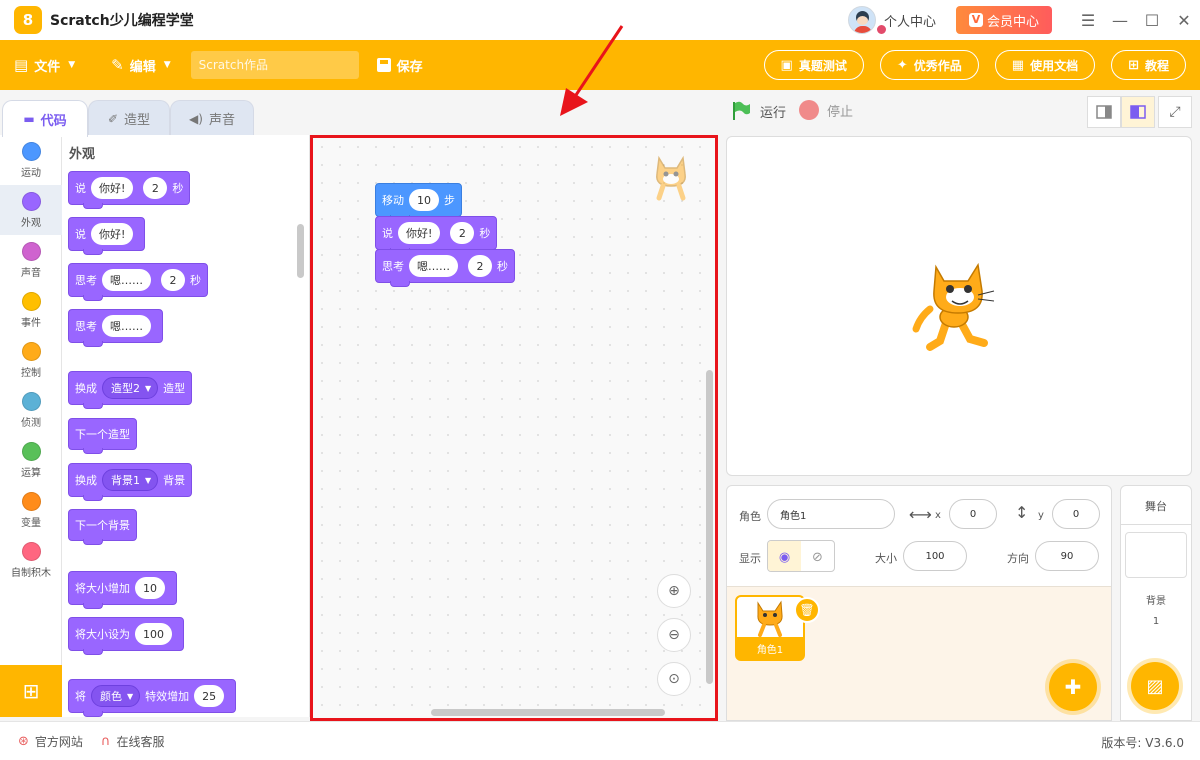  I want to click on block-next-costume: 下一个造型, so click(102, 436).